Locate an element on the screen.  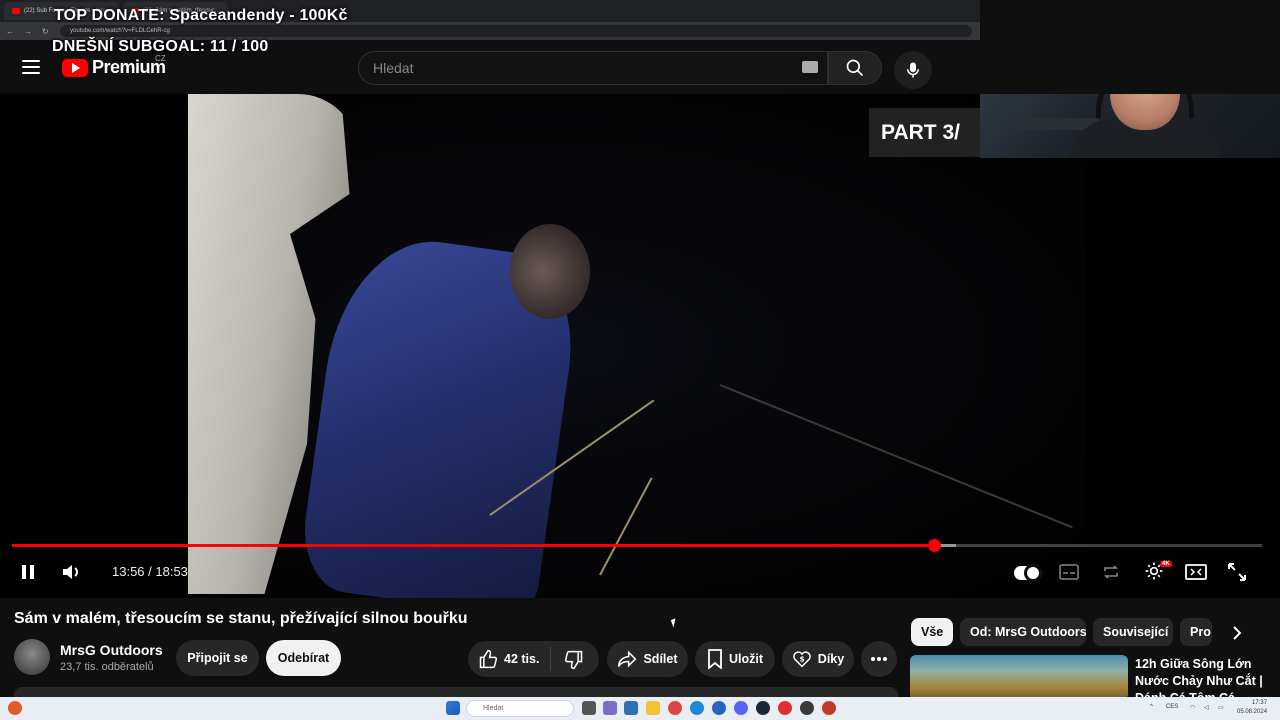
like-divider is located at coordinates (550, 659).